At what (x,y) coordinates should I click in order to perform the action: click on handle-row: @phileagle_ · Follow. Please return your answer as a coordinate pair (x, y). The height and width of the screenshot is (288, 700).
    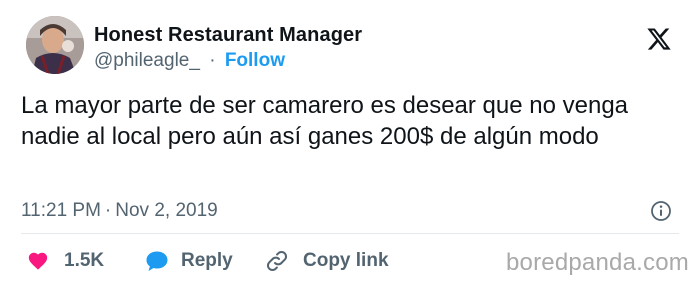
    Looking at the image, I should click on (189, 61).